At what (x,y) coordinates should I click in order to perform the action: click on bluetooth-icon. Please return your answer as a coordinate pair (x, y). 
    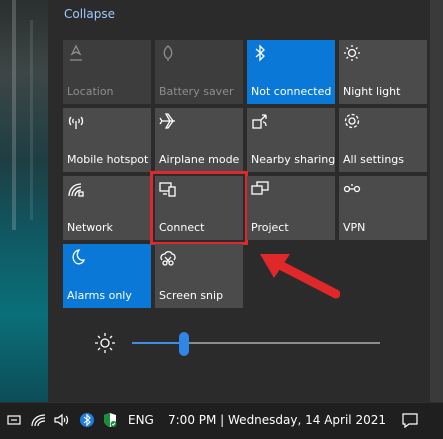
    Looking at the image, I should click on (260, 53).